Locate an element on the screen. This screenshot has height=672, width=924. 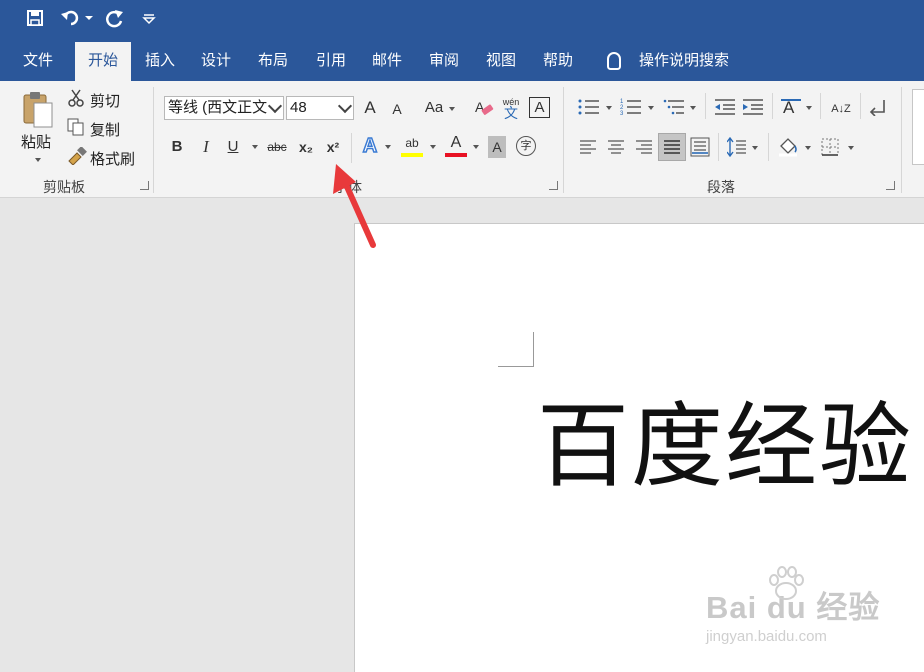
paste-label: 粘贴 is located at coordinates (36, 141).